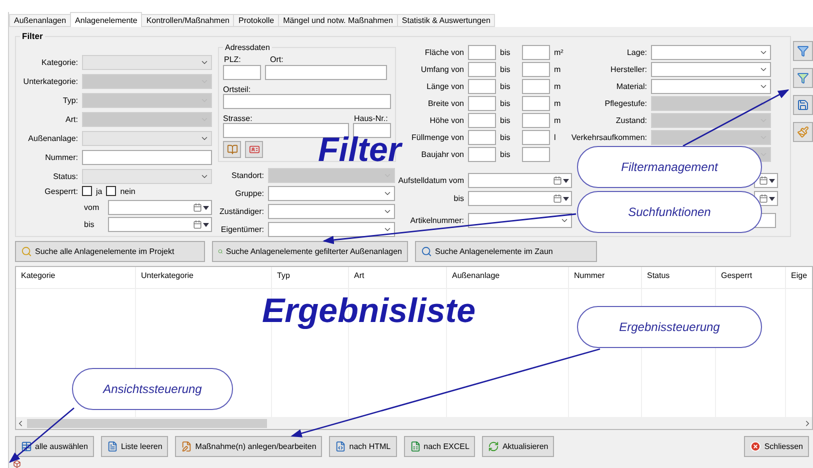 The height and width of the screenshot is (468, 813). Describe the element at coordinates (254, 149) in the screenshot. I see `clear-address-button` at that location.